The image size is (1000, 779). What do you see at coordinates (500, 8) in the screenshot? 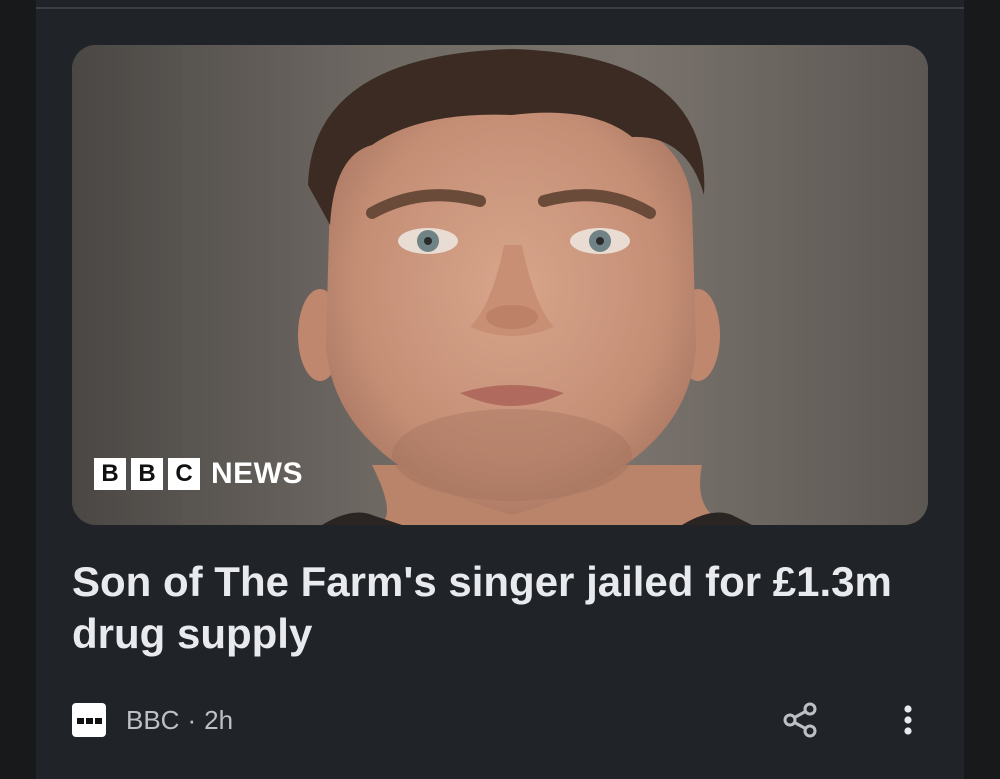
I see `divider` at bounding box center [500, 8].